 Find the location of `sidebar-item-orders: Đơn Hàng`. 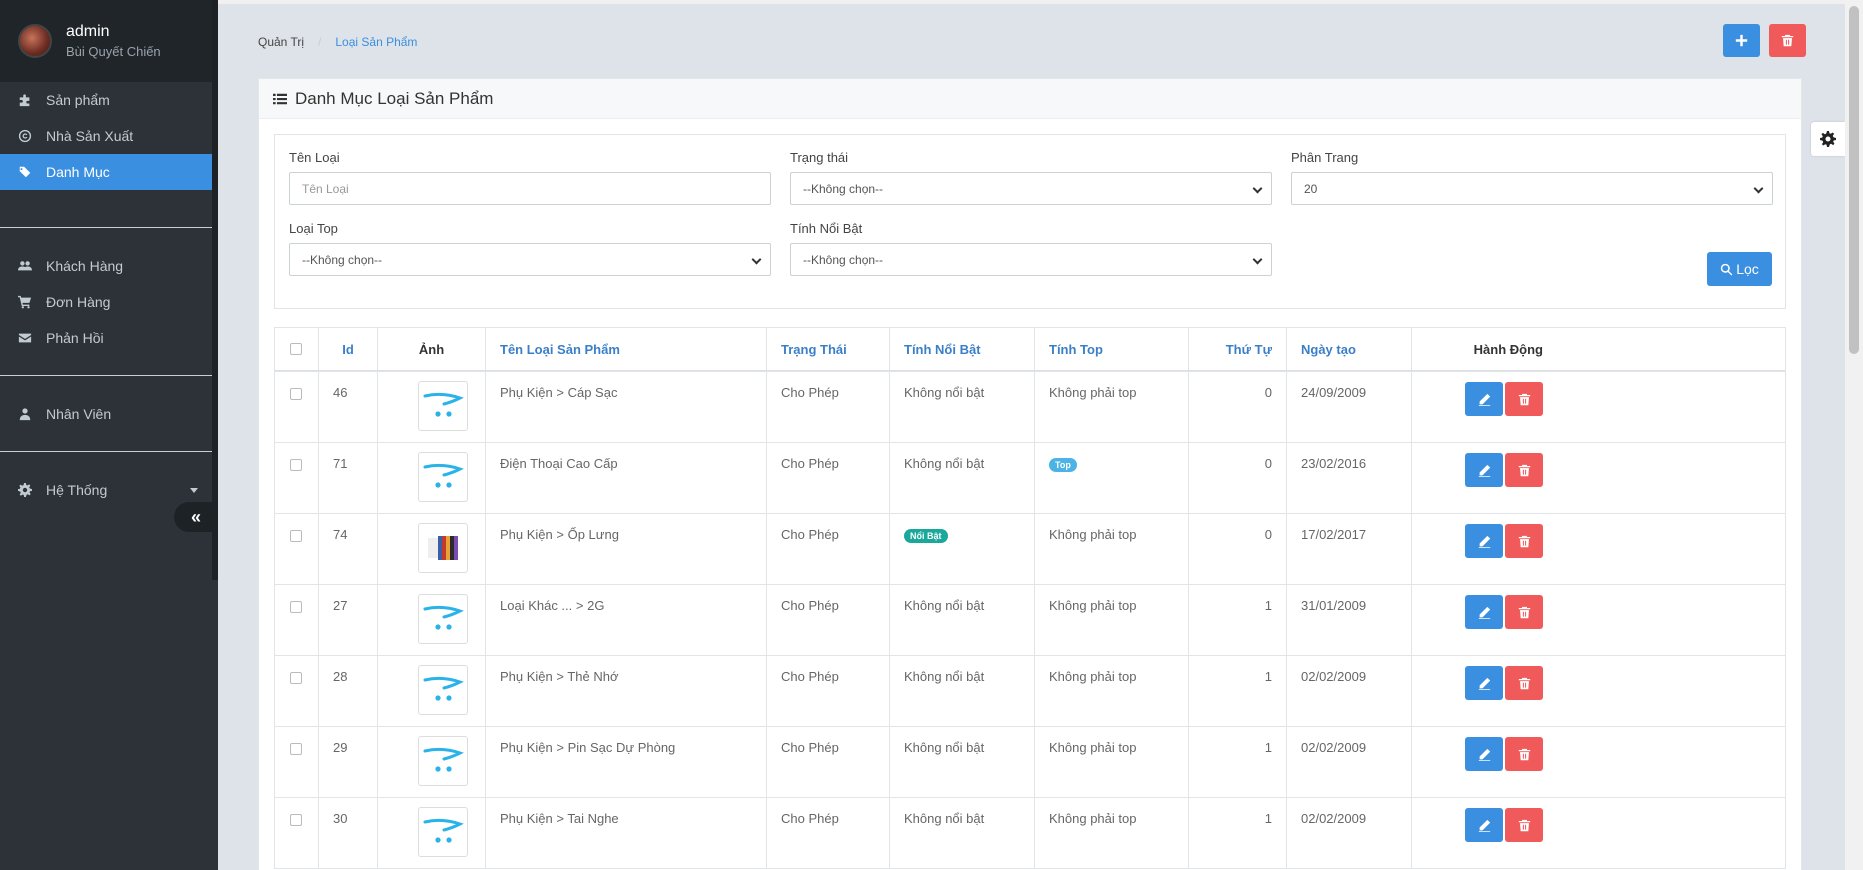

sidebar-item-orders: Đơn Hàng is located at coordinates (109, 302).